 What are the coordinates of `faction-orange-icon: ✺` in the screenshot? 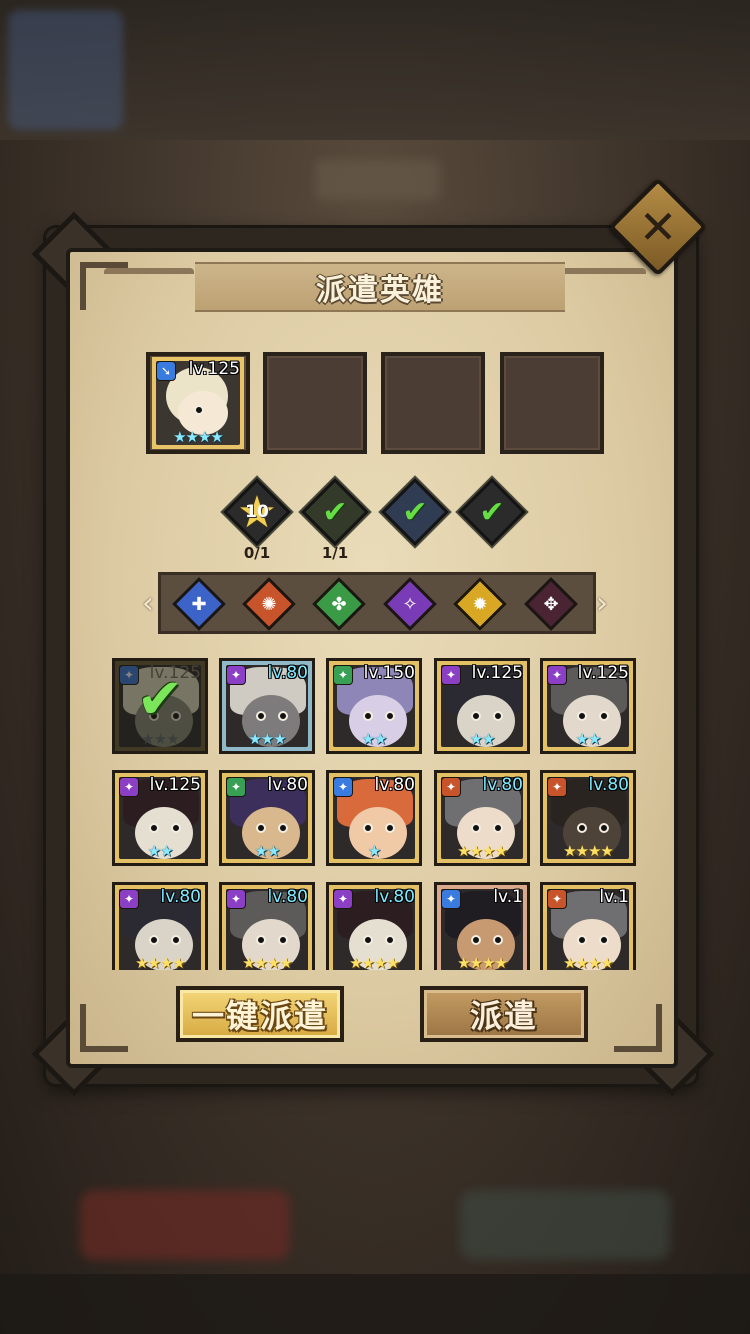 It's located at (269, 604).